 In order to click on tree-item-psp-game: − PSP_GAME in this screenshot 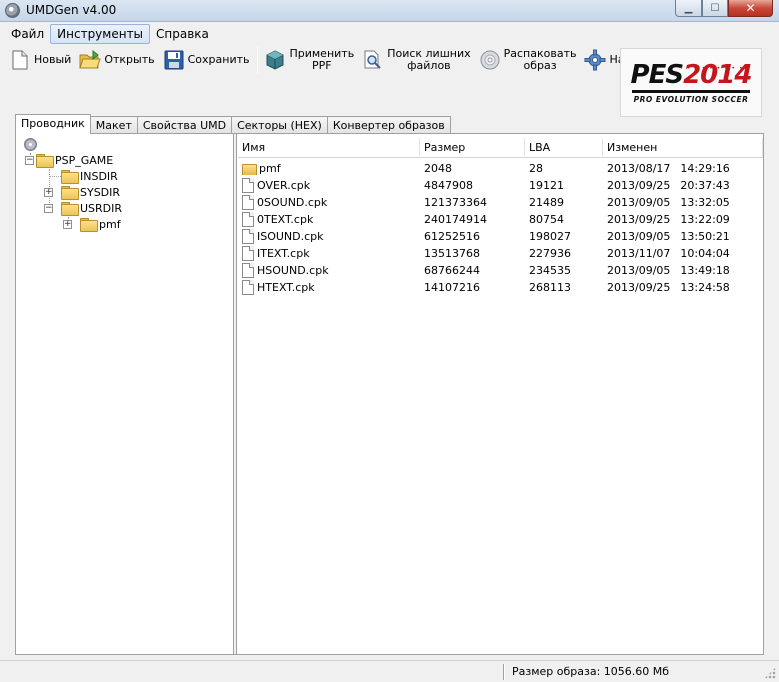, I will do `click(69, 160)`.